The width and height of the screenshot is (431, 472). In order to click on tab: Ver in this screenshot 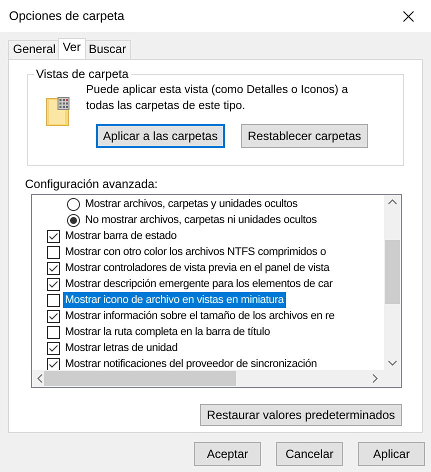, I will do `click(72, 48)`.